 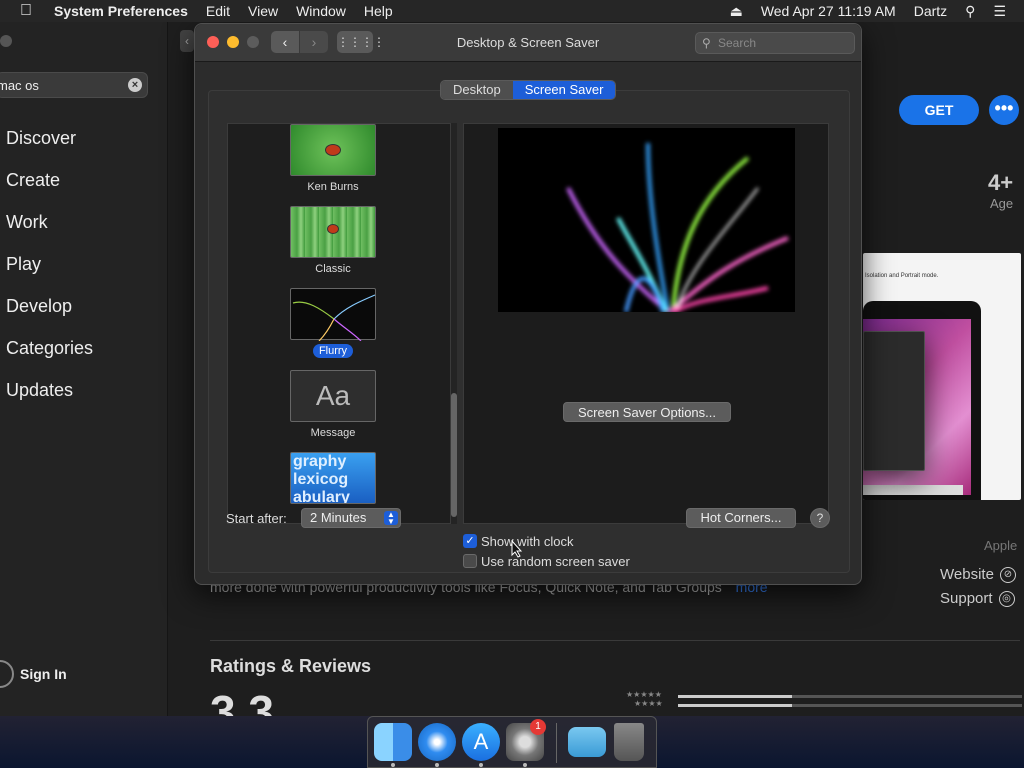 What do you see at coordinates (615, 640) in the screenshot?
I see `divider` at bounding box center [615, 640].